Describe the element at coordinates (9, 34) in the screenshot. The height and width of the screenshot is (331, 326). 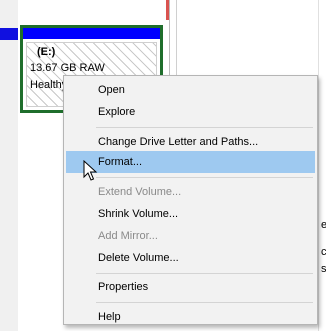
I see `disk-header-strip` at that location.